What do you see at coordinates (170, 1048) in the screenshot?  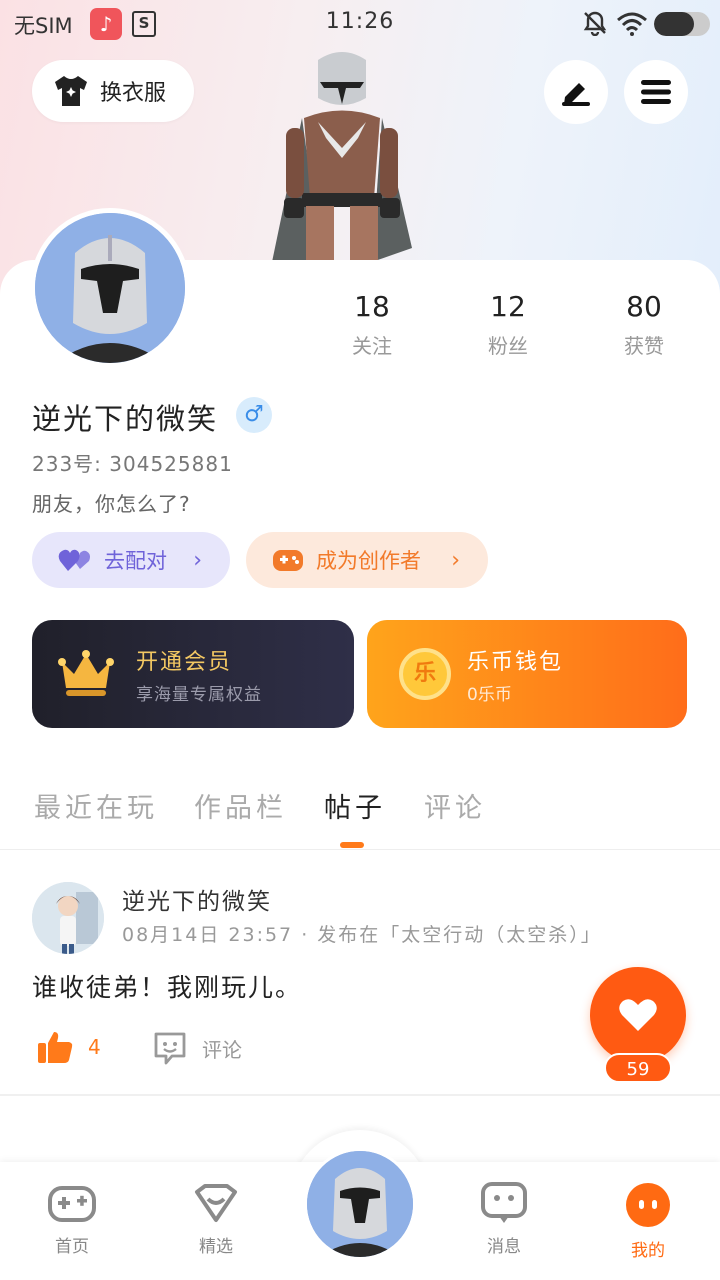 I see `comment-icon` at bounding box center [170, 1048].